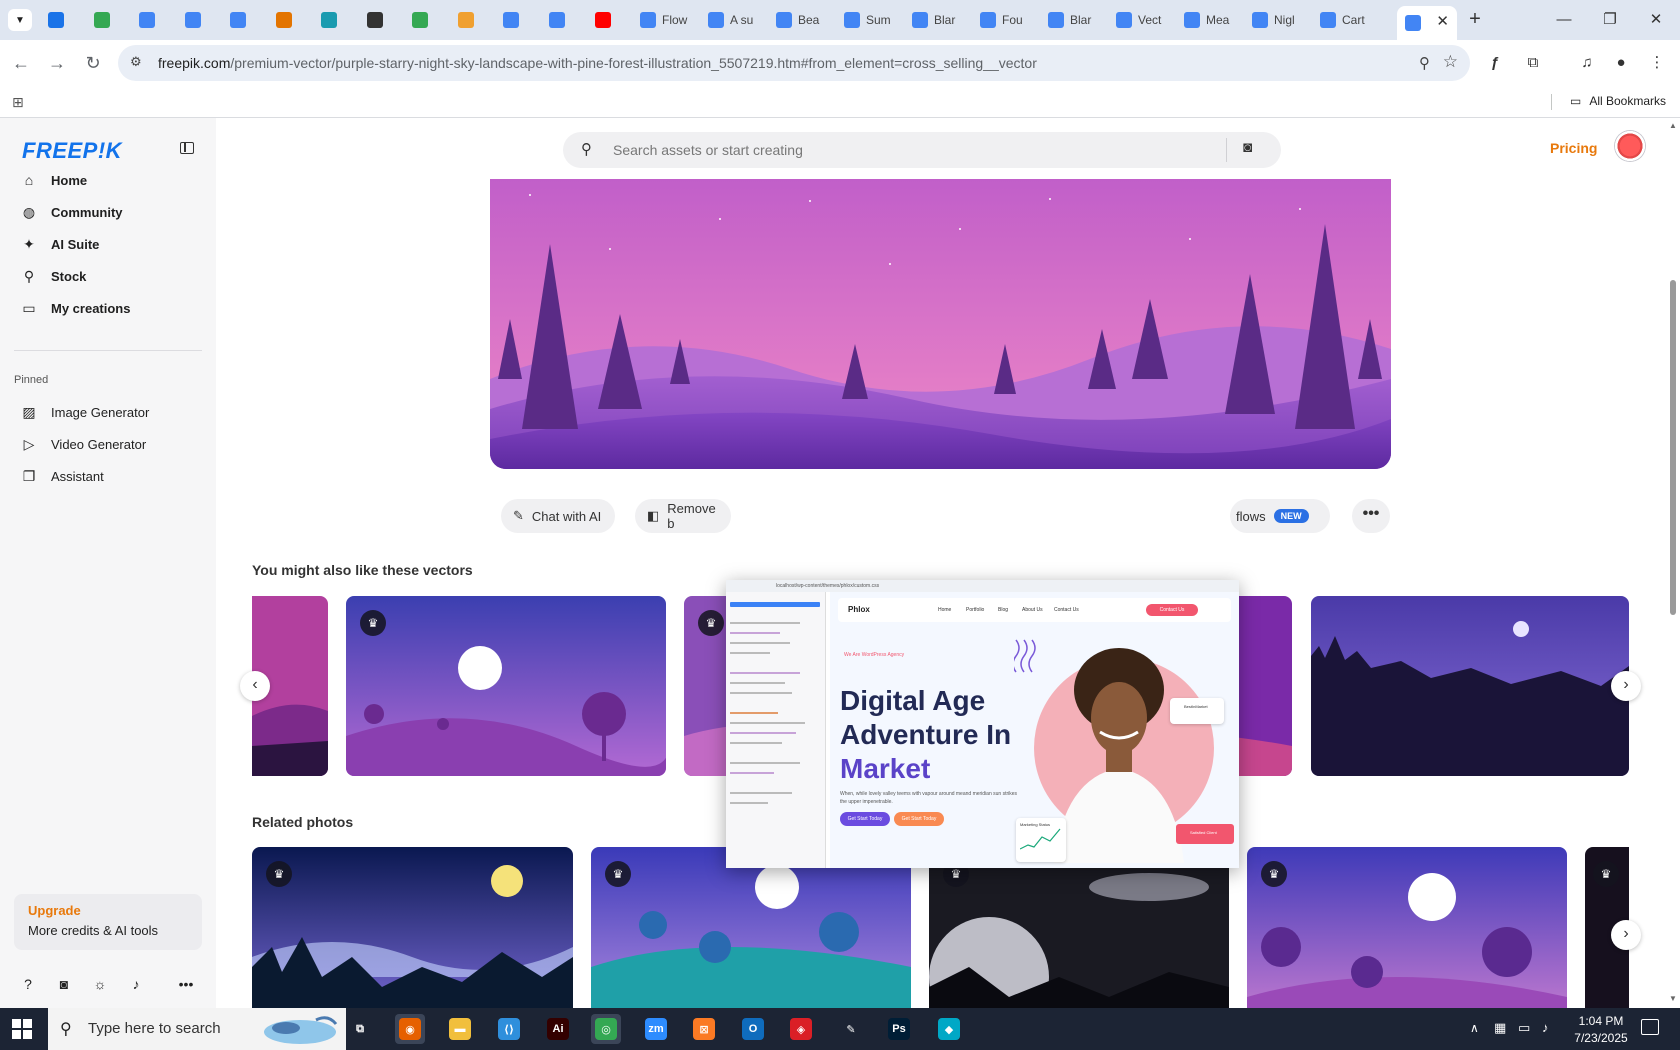 The image size is (1680, 1050). I want to click on notifications-icon, so click(1650, 1027).